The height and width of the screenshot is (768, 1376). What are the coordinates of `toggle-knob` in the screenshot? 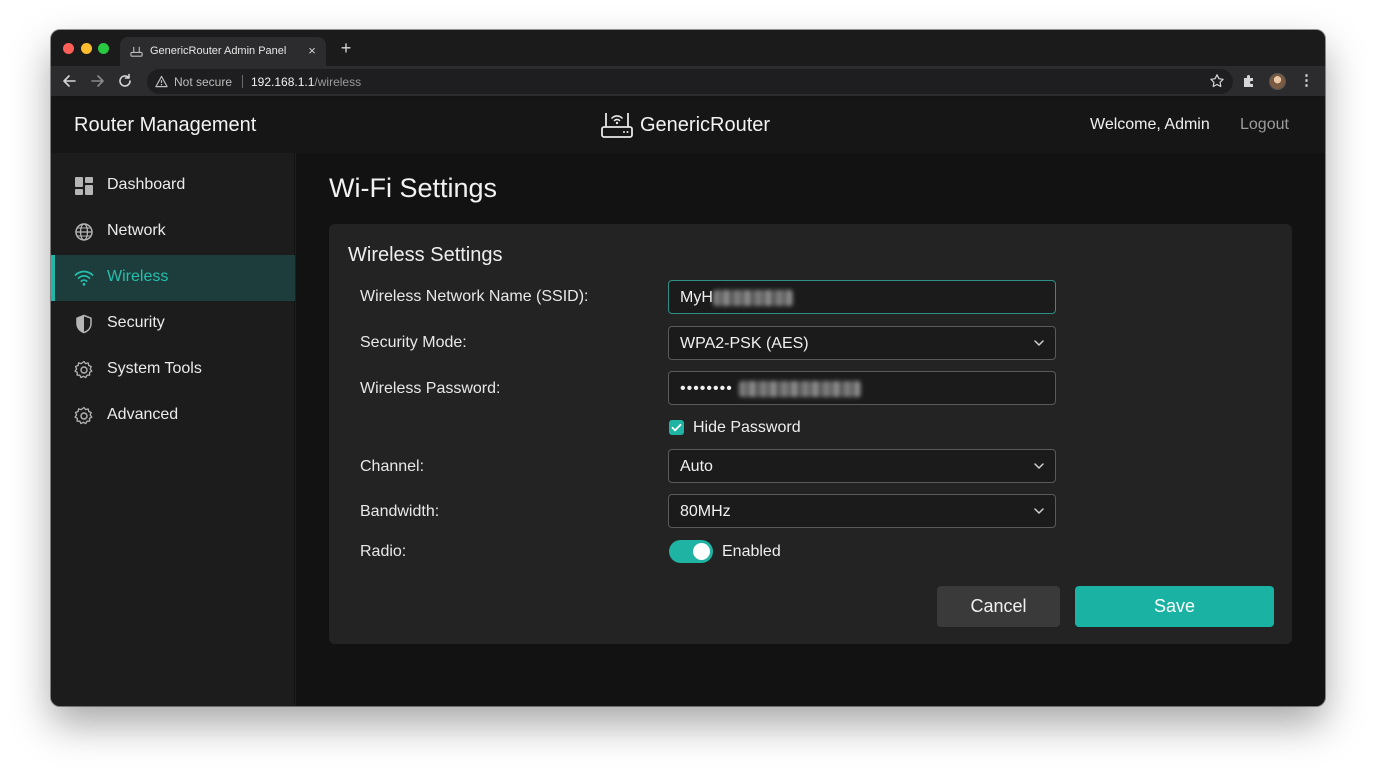 It's located at (701, 551).